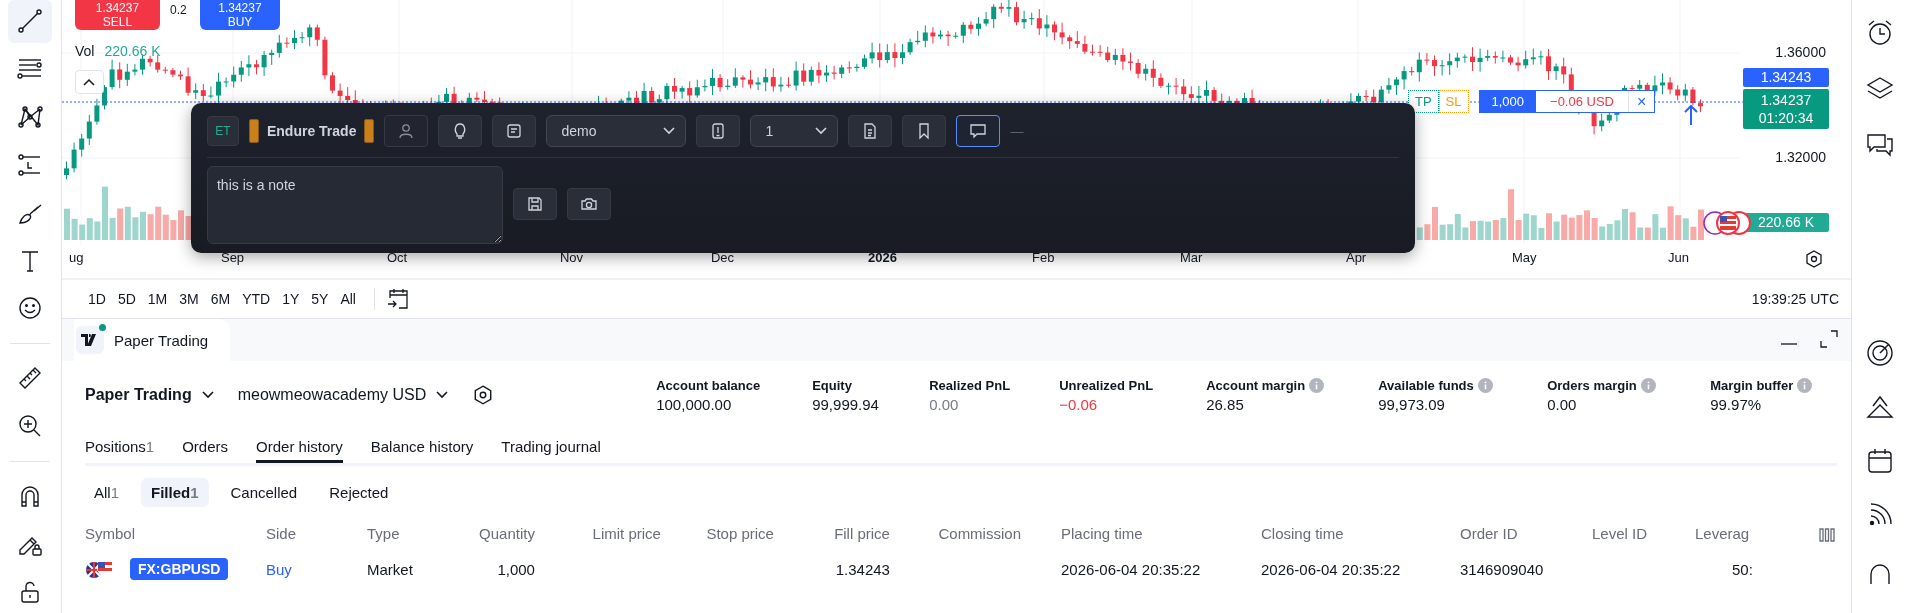 Image resolution: width=1908 pixels, height=613 pixels. What do you see at coordinates (1501, 569) in the screenshot?
I see `table-cell: 3146909040` at bounding box center [1501, 569].